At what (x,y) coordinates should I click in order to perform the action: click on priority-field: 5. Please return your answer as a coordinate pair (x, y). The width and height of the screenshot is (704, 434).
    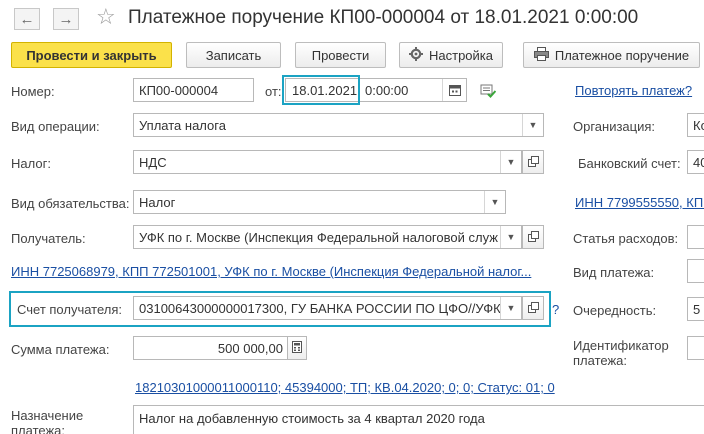
    Looking at the image, I should click on (695, 309).